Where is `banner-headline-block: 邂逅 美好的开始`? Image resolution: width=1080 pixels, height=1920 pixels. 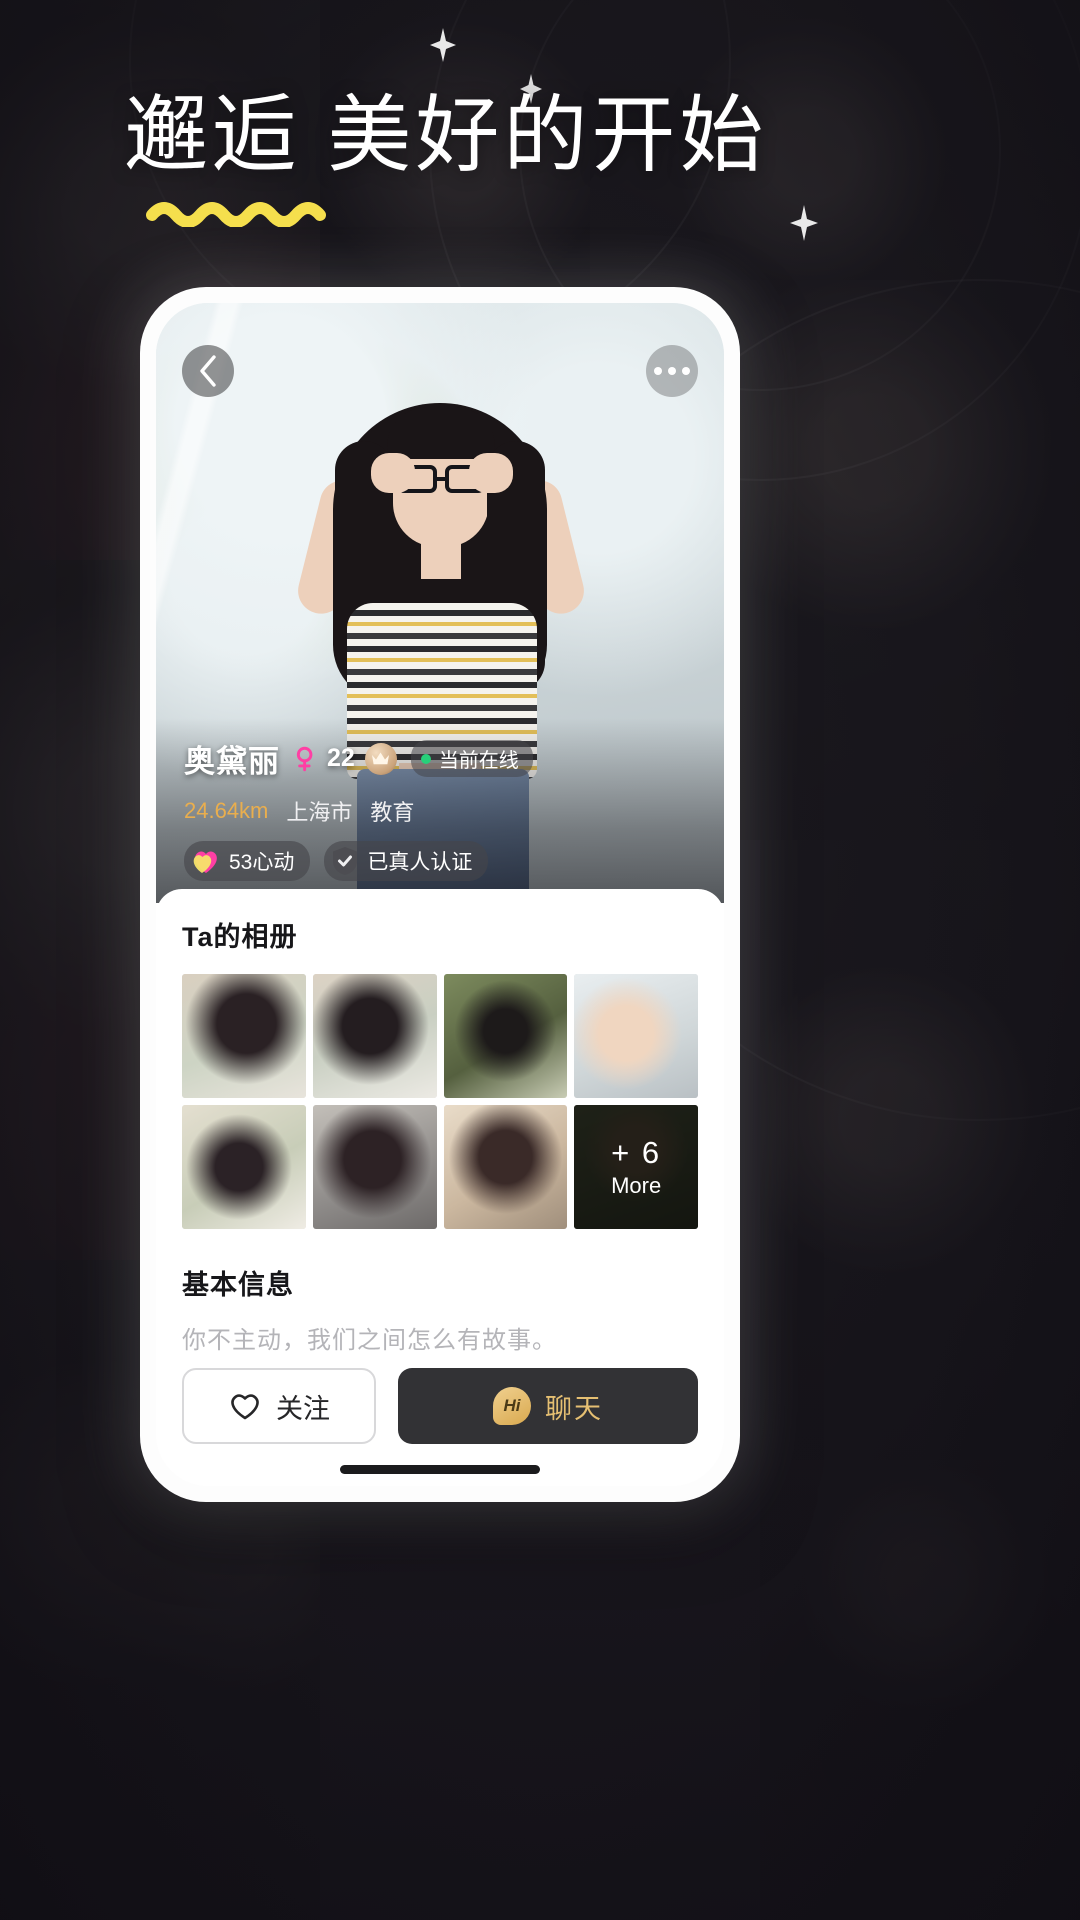 banner-headline-block: 邂逅 美好的开始 is located at coordinates (544, 159).